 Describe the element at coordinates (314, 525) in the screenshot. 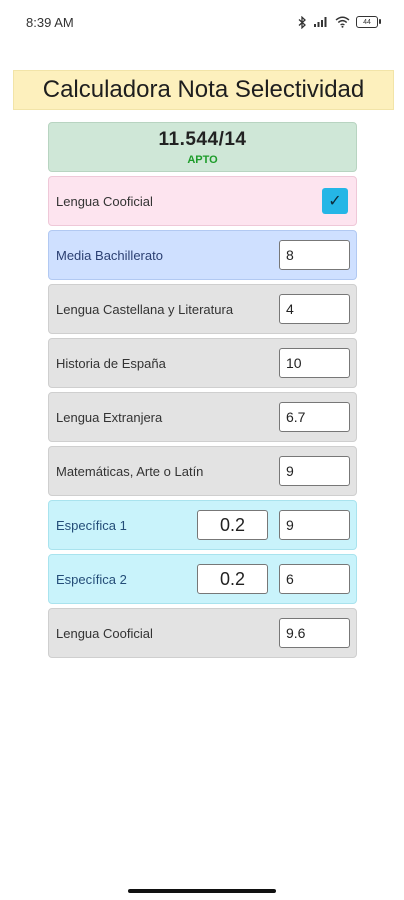

I see `especifica-1-input` at that location.